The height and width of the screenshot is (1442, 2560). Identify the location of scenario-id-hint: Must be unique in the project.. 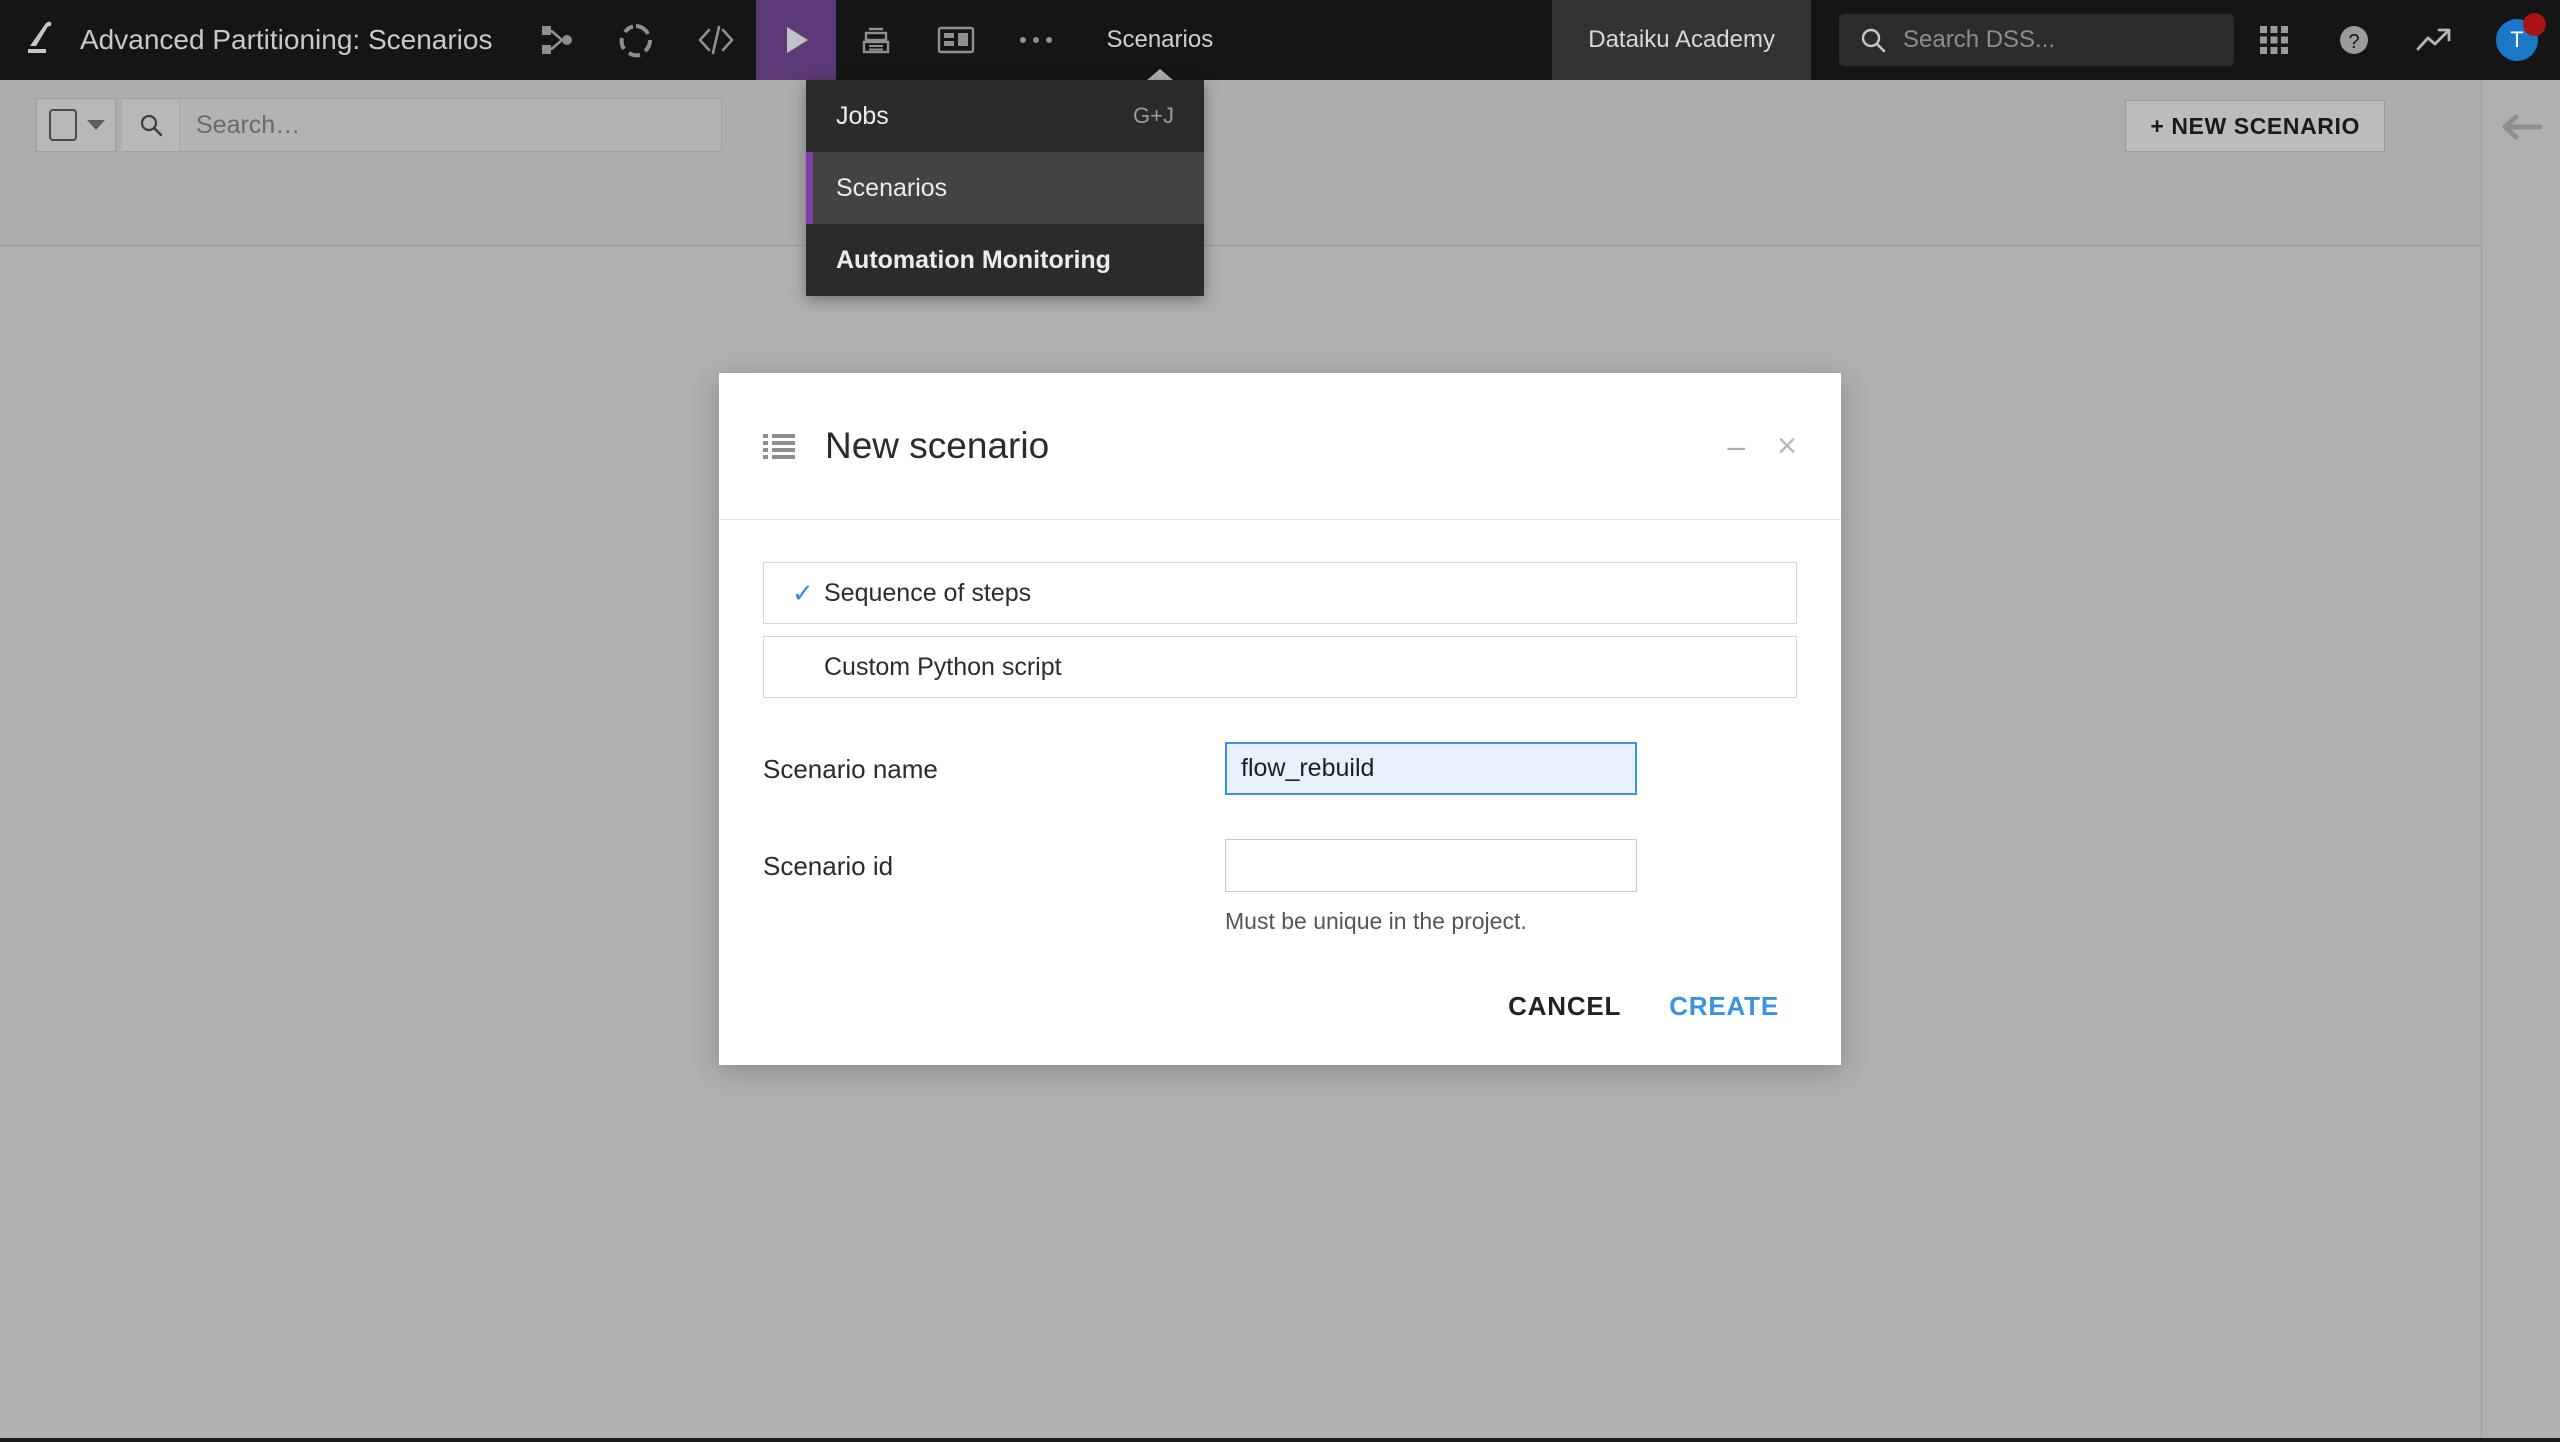
(1376, 921).